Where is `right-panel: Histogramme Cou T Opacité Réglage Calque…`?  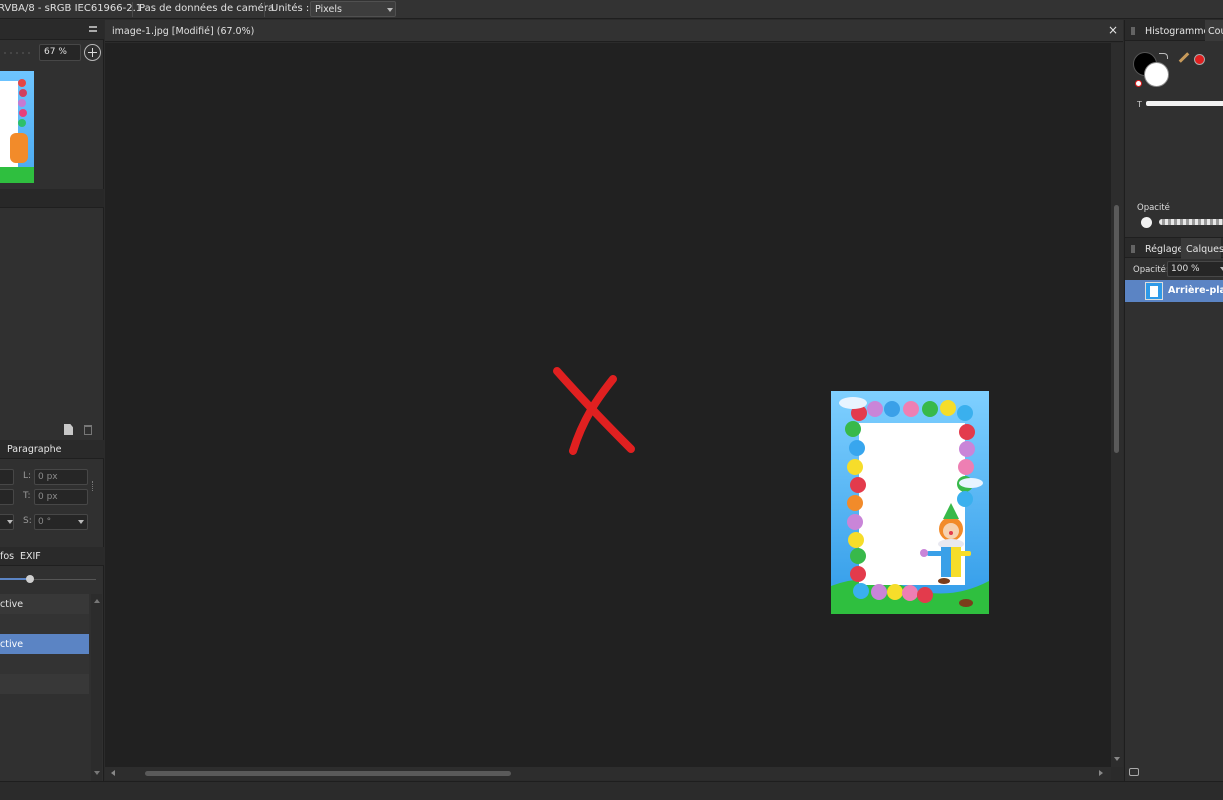
right-panel: Histogramme Cou T Opacité Réglage Calque… is located at coordinates (1173, 400).